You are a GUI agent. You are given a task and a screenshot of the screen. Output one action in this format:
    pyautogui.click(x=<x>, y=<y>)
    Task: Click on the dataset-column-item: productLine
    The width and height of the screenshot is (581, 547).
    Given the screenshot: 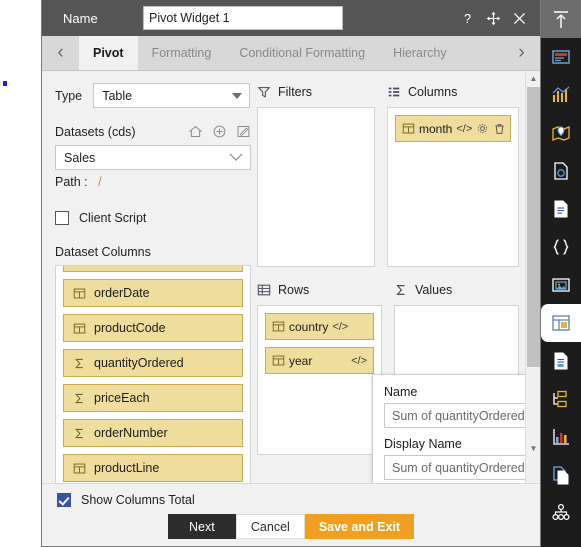 What is the action you would take?
    pyautogui.click(x=153, y=468)
    